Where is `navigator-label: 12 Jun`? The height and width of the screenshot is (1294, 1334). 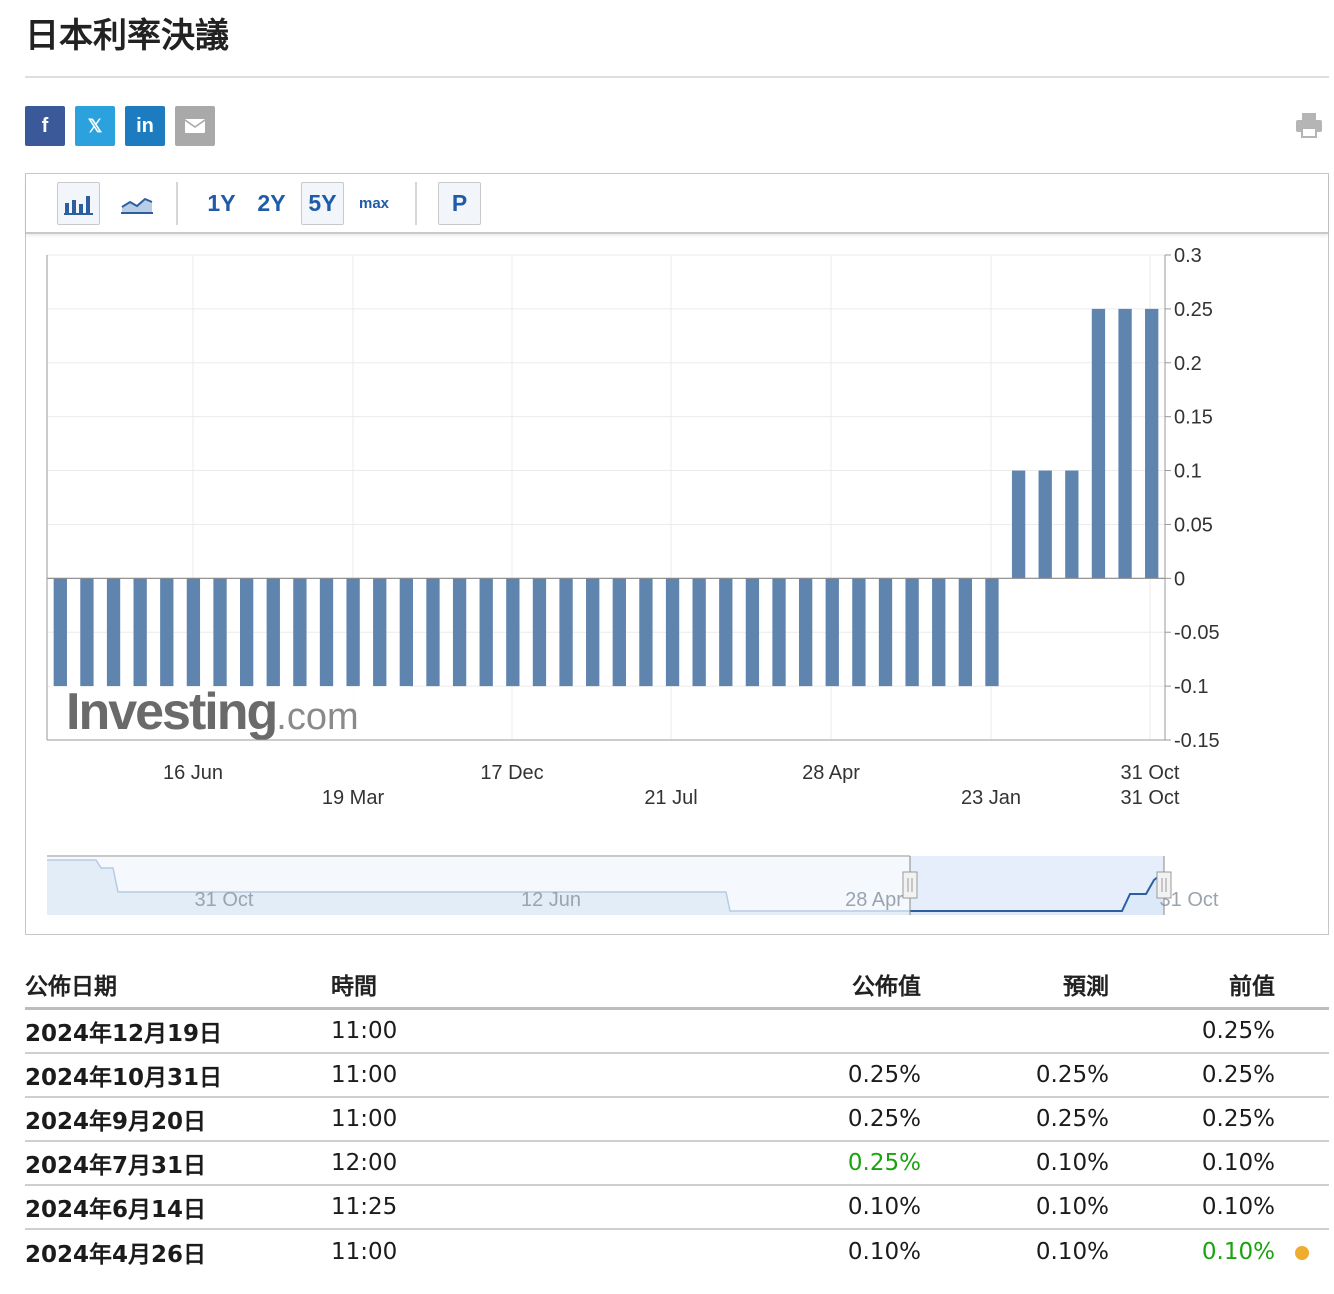
navigator-label: 12 Jun is located at coordinates (551, 900).